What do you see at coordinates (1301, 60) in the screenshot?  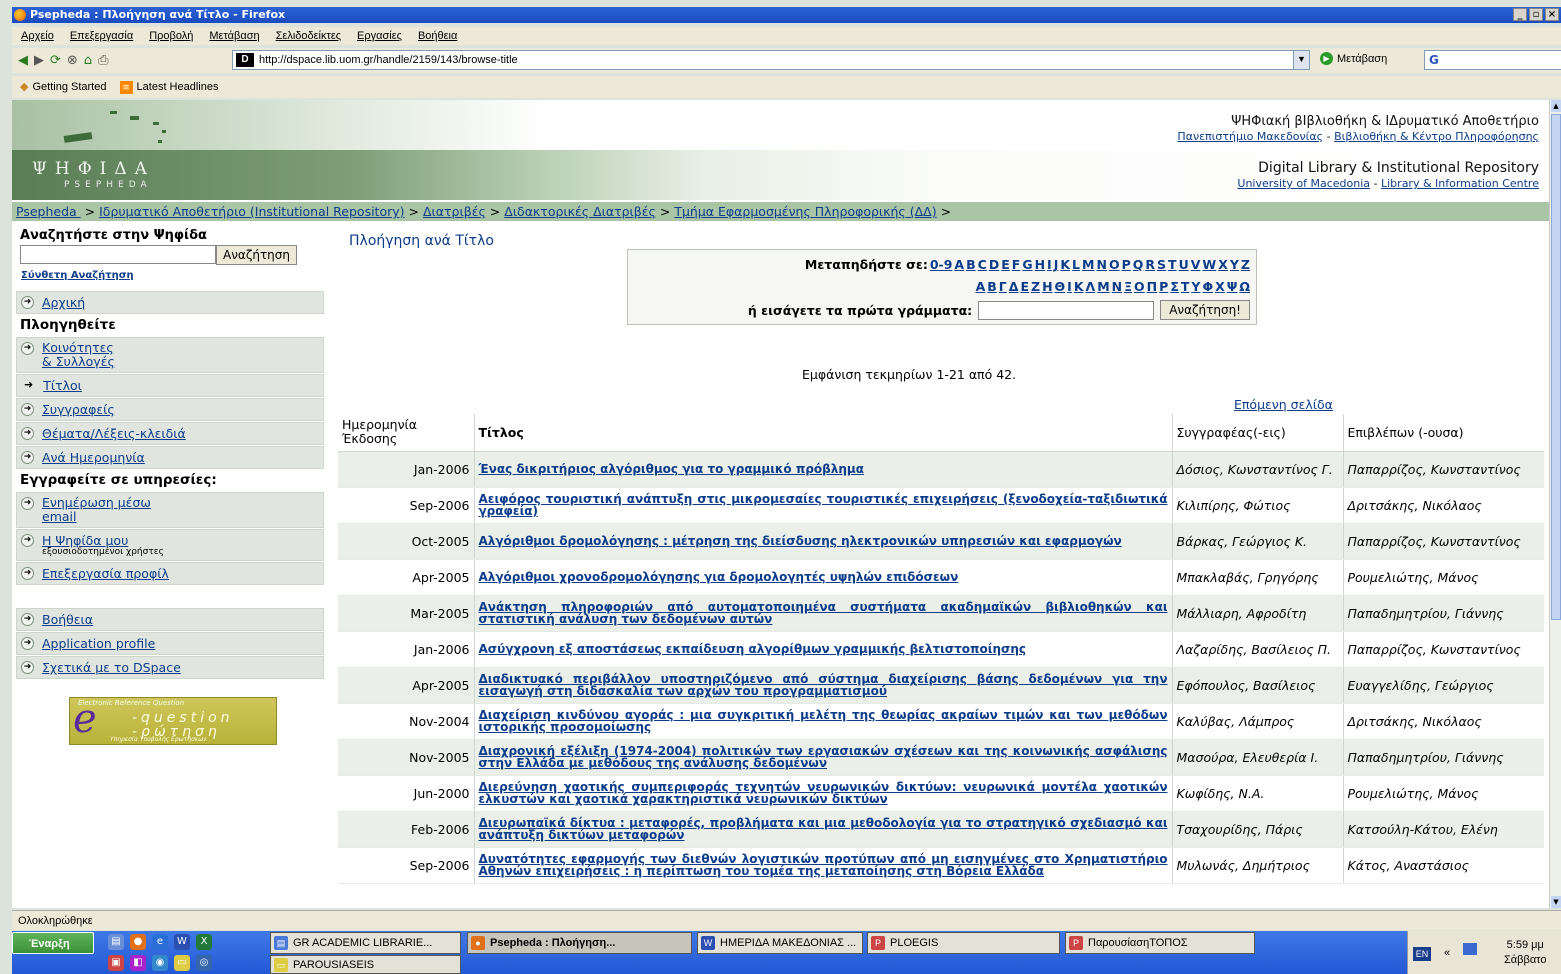 I see `url-dropdown-icon: ▼` at bounding box center [1301, 60].